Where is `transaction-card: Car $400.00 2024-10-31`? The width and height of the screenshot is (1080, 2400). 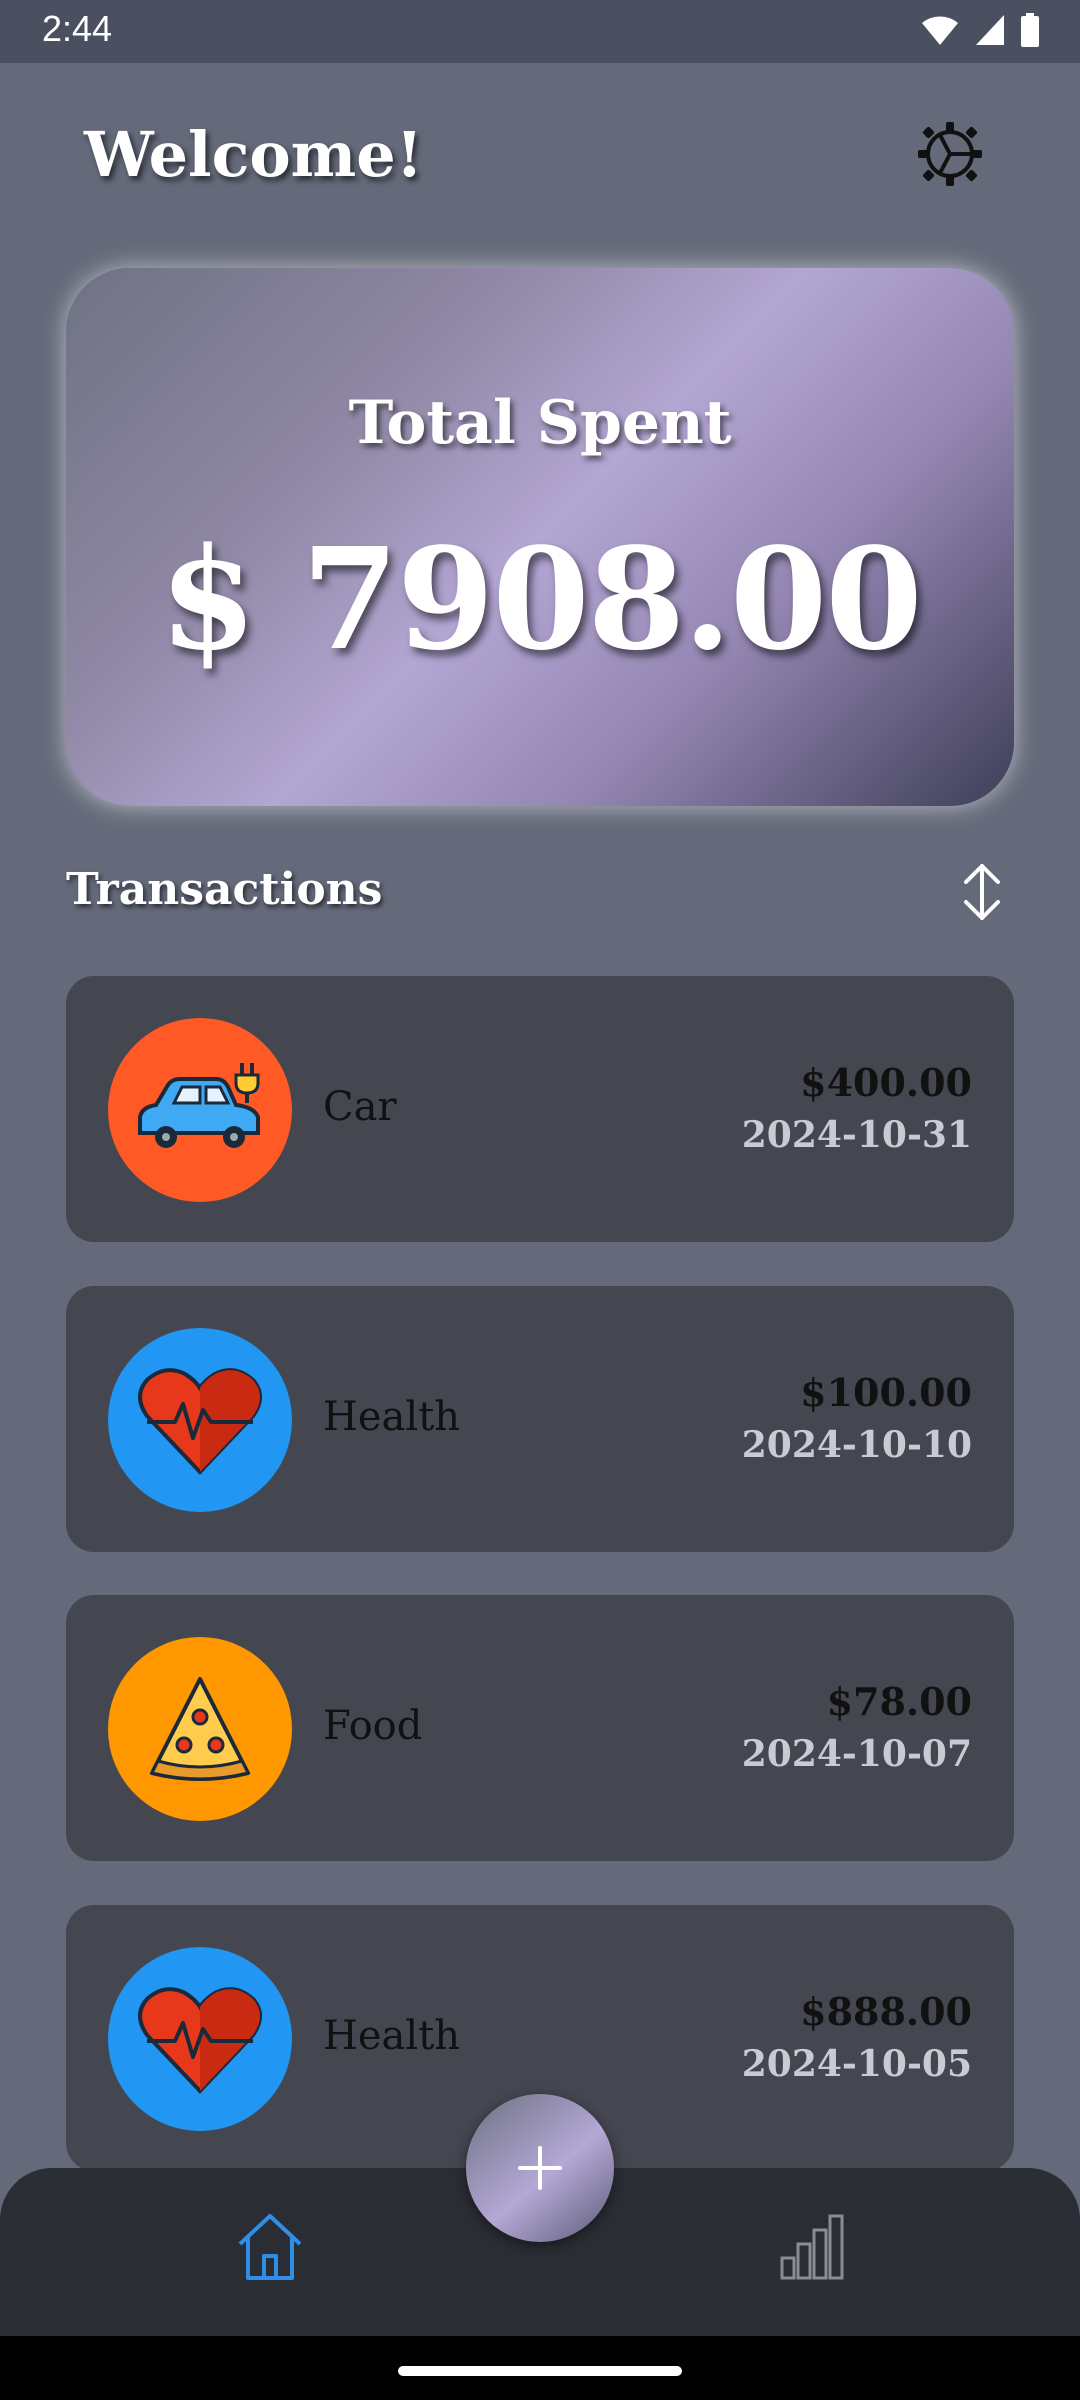
transaction-card: Car $400.00 2024-10-31 is located at coordinates (540, 1109).